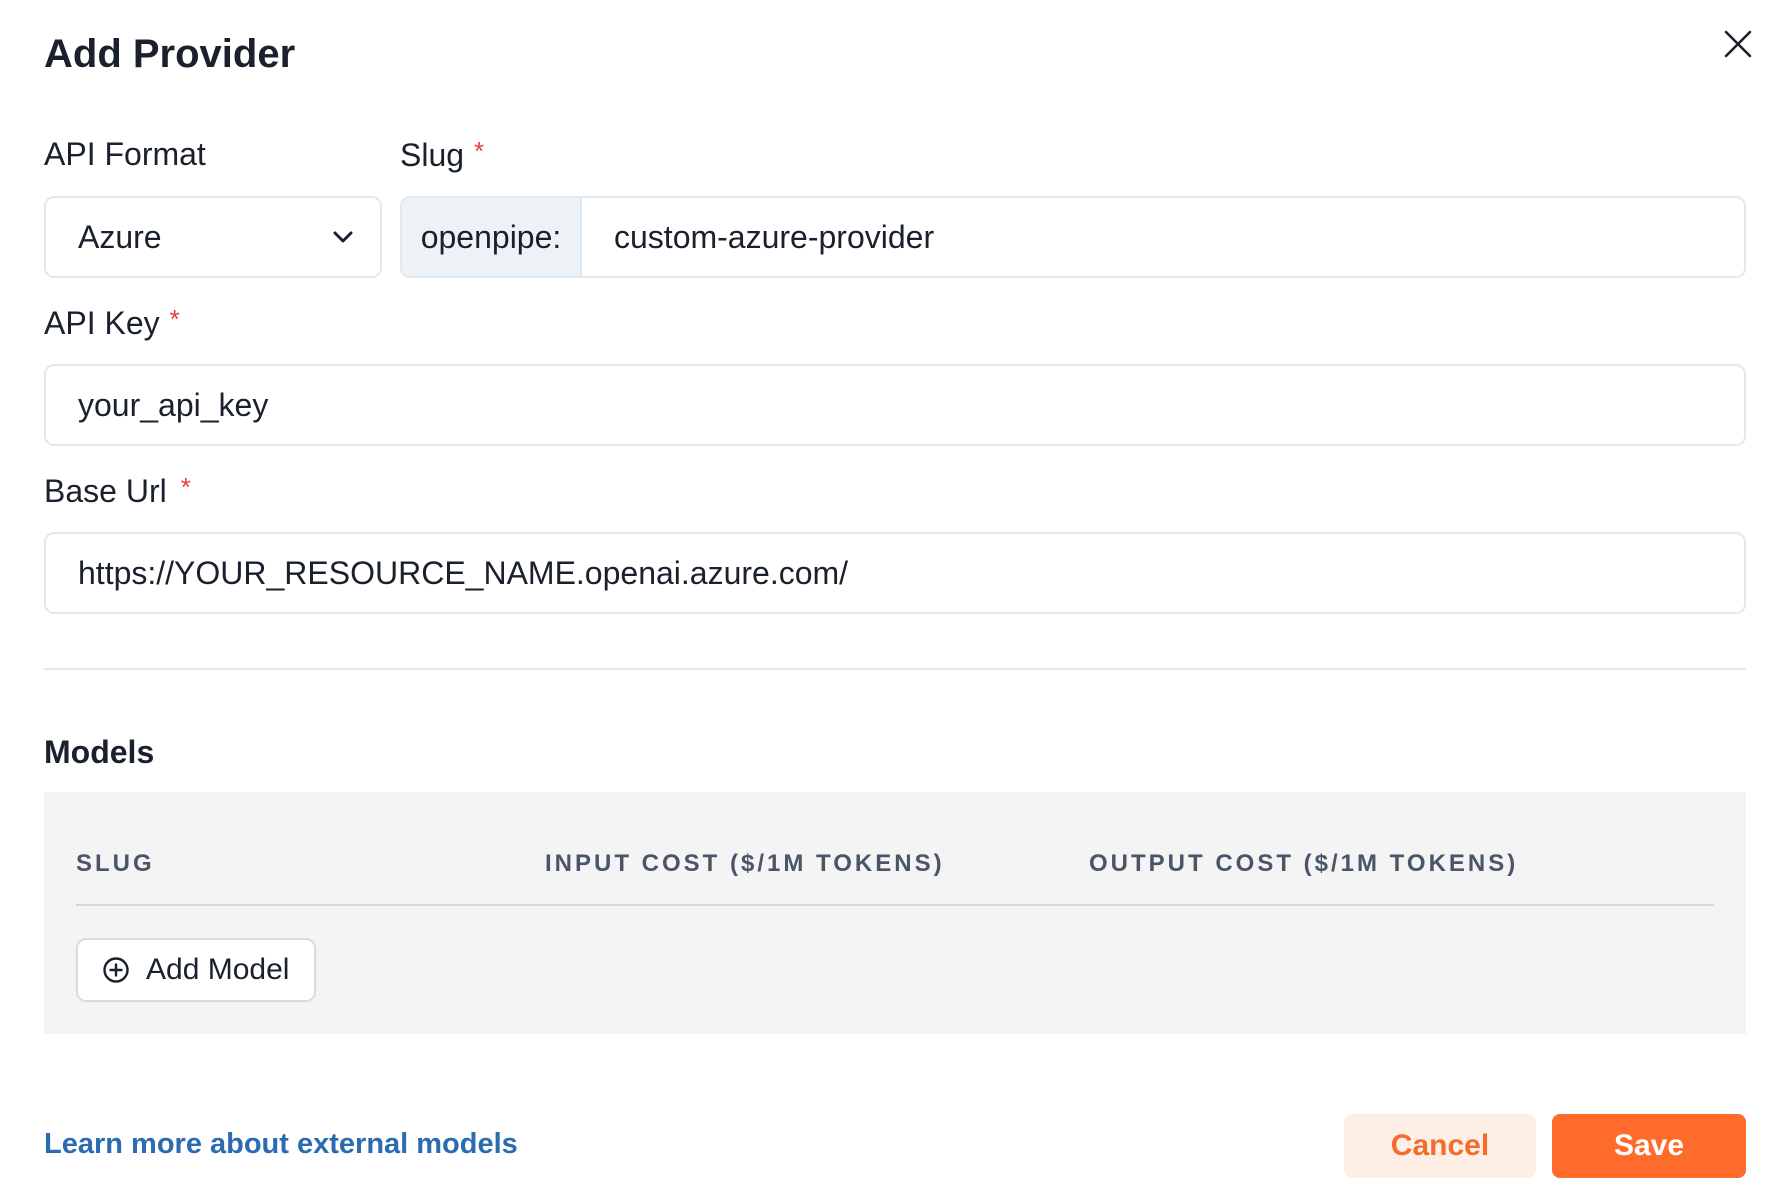 The image size is (1784, 1202). I want to click on slug-required-mark: *, so click(479, 151).